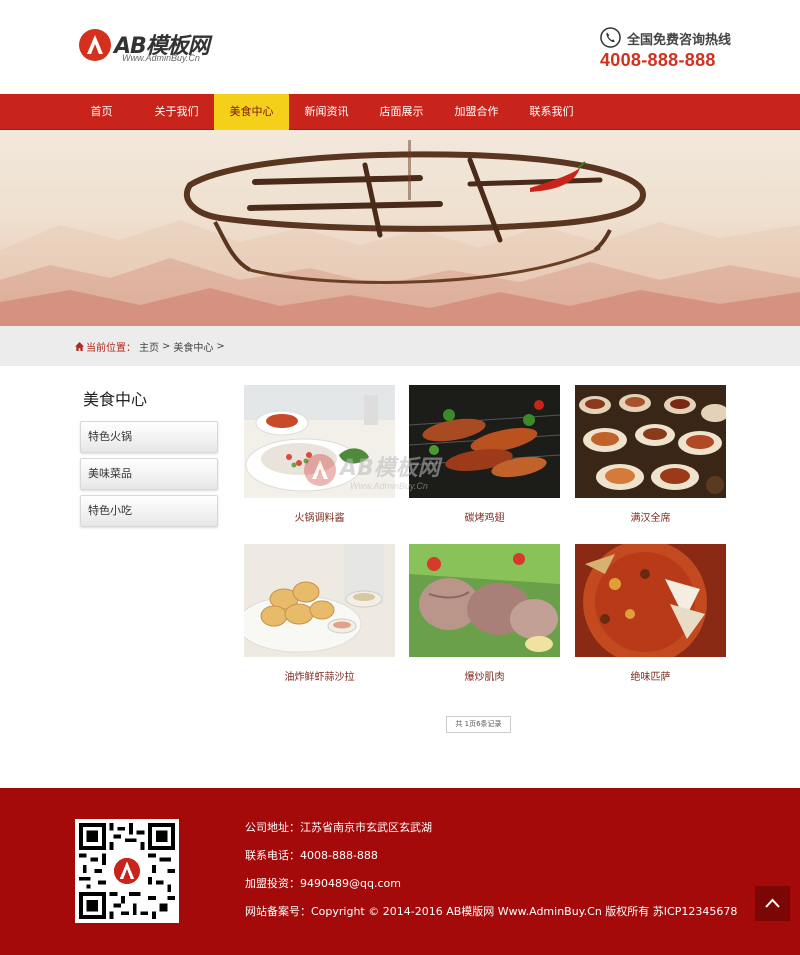  Describe the element at coordinates (149, 511) in the screenshot. I see `sidebar-item-snacks: 特色小吃` at that location.